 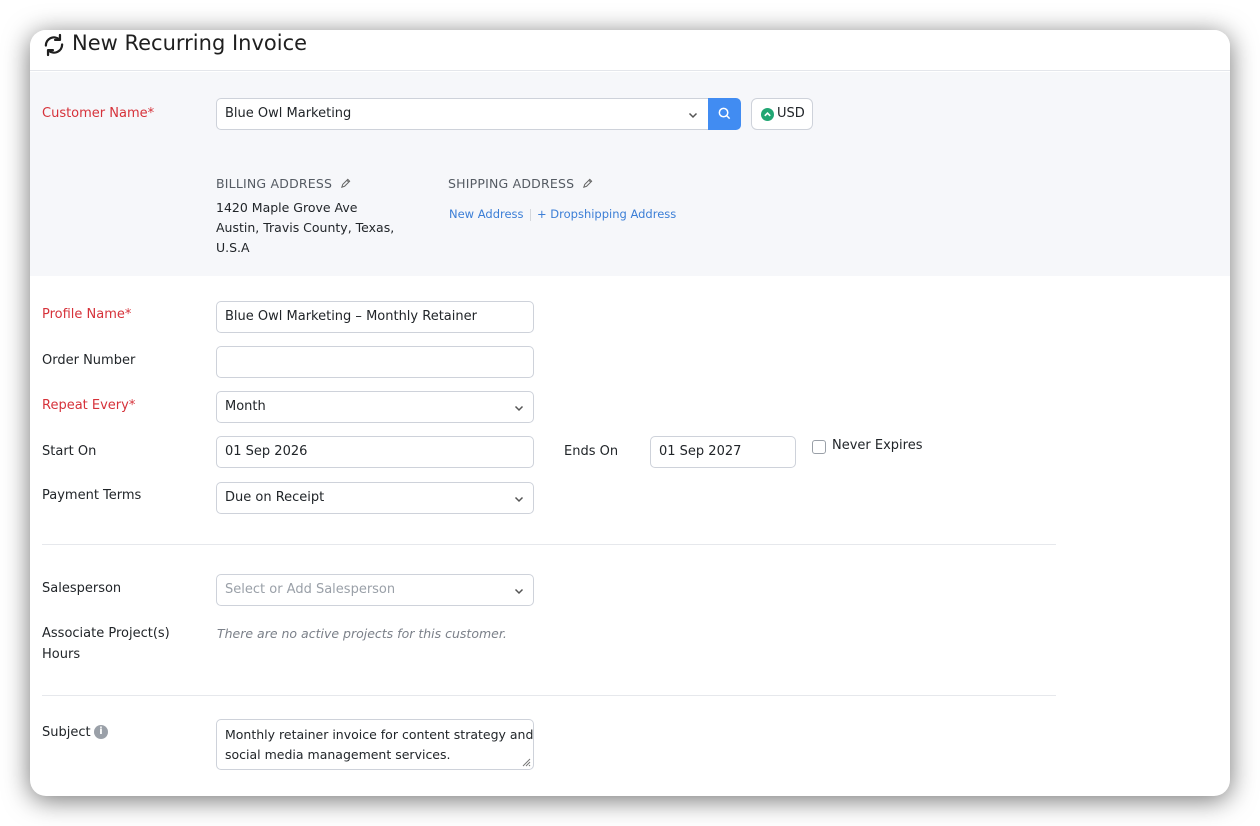 I want to click on salesperson-label: Salesperson, so click(x=82, y=588).